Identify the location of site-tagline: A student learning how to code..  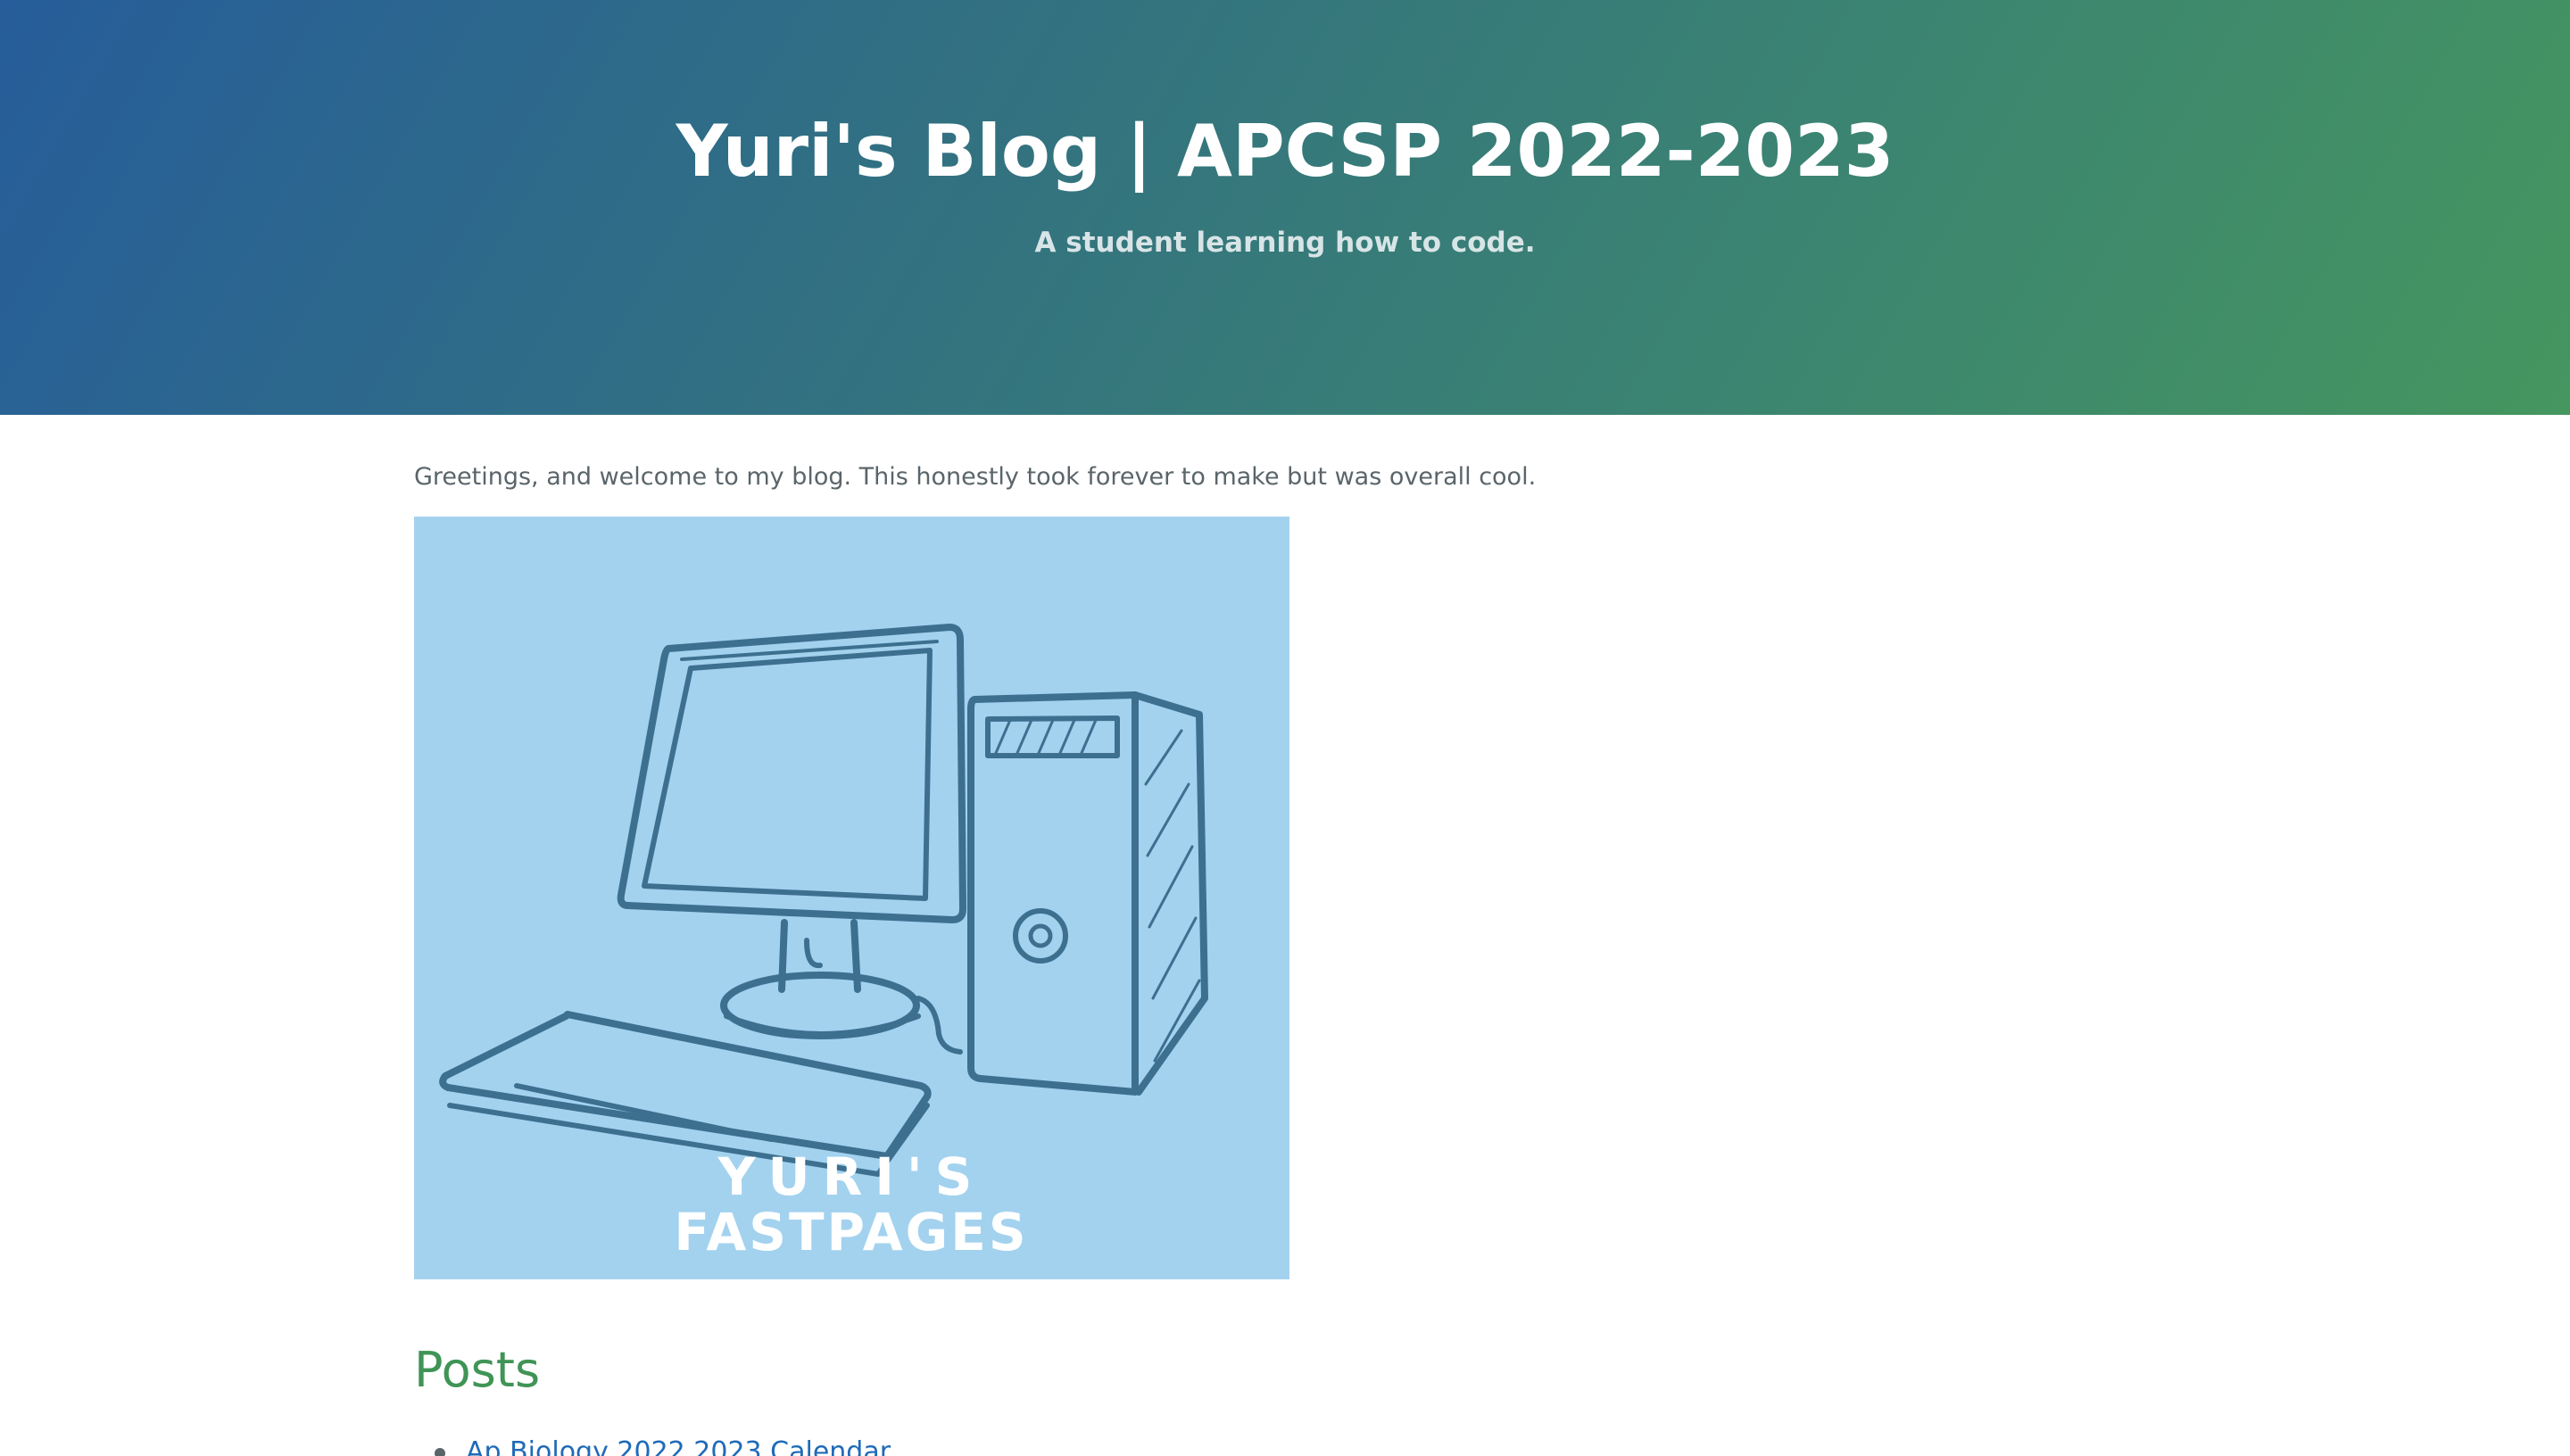
(1285, 243).